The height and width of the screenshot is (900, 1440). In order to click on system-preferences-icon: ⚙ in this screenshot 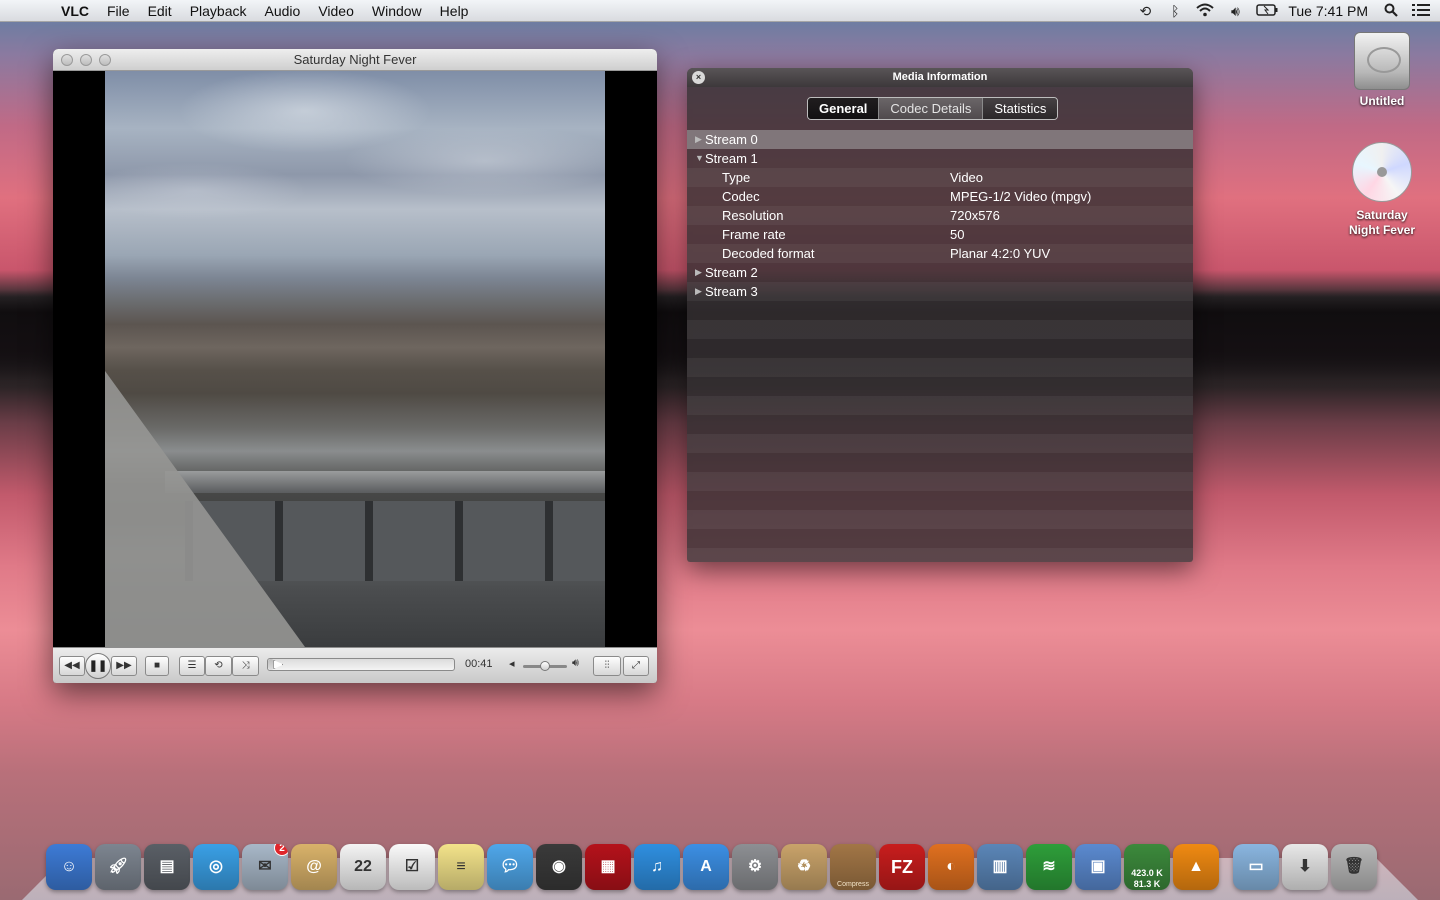, I will do `click(755, 867)`.